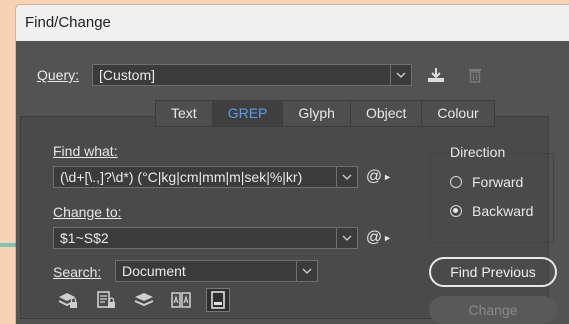  I want to click on special-characters-change-icon: @ ►, so click(379, 238).